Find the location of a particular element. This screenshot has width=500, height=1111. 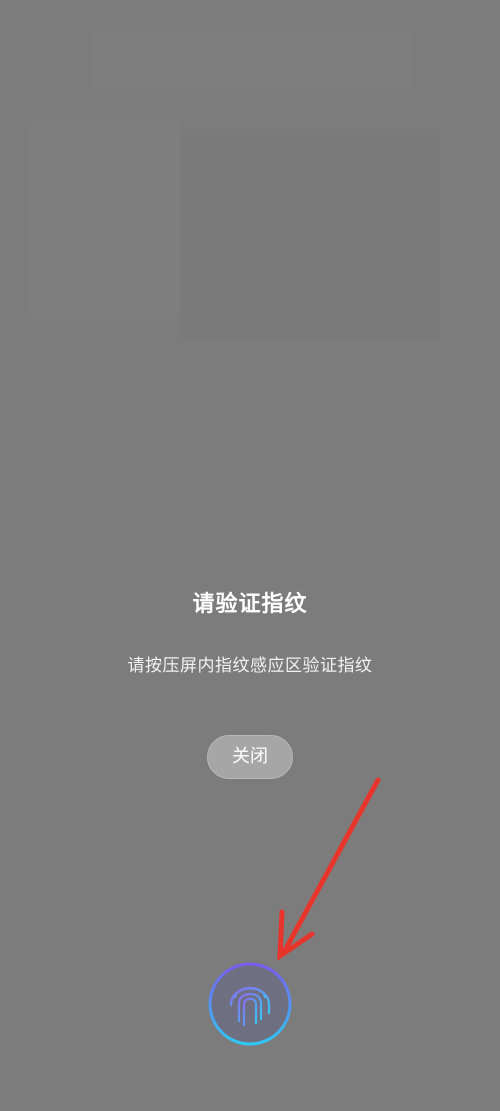

fingerprint-icon is located at coordinates (250, 1004).